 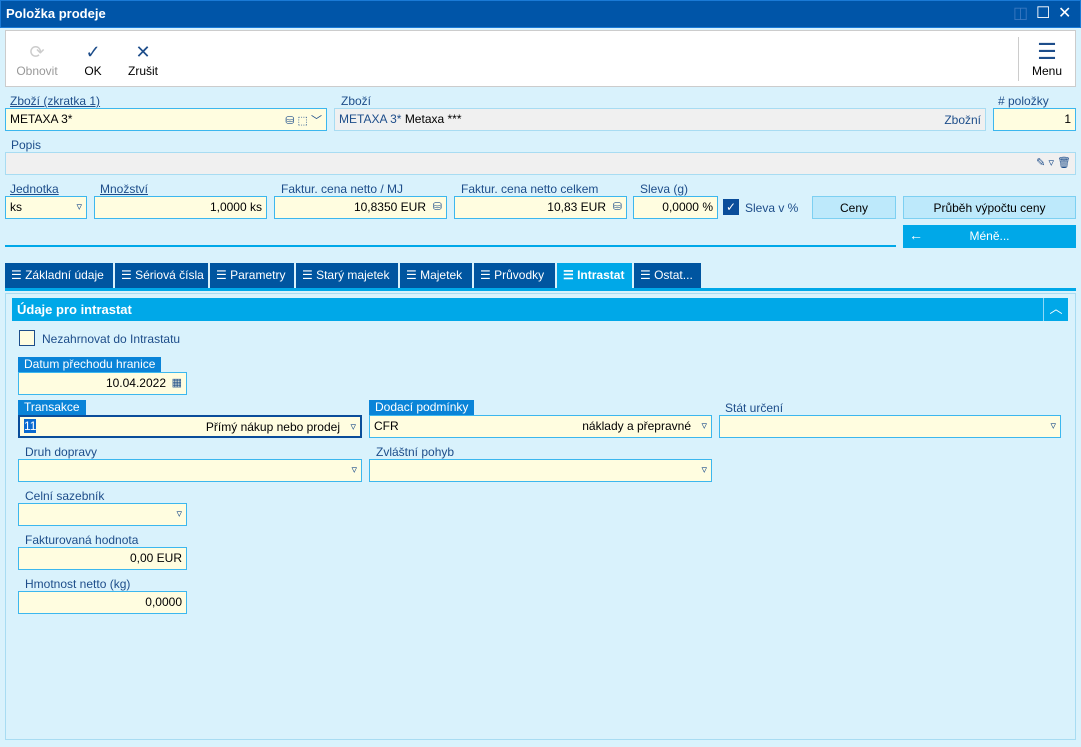 What do you see at coordinates (135, 383) in the screenshot?
I see `datum-value: 10.04.2022` at bounding box center [135, 383].